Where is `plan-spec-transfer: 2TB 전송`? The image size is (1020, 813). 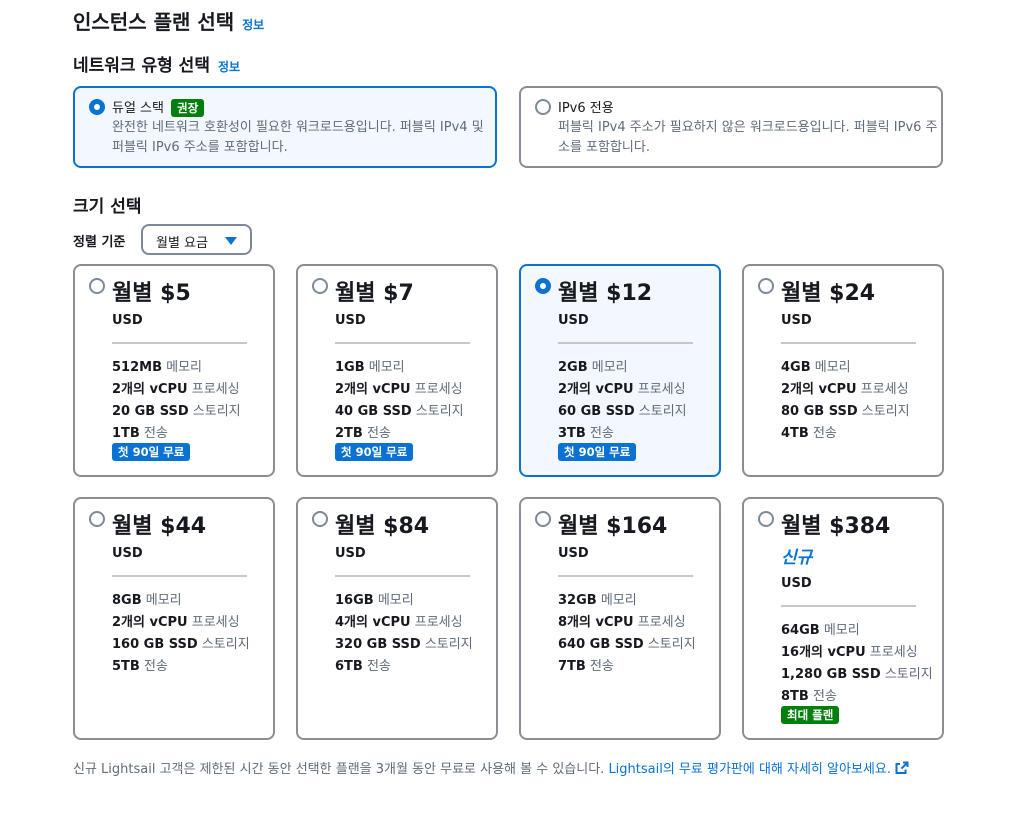
plan-spec-transfer: 2TB 전송 is located at coordinates (363, 431).